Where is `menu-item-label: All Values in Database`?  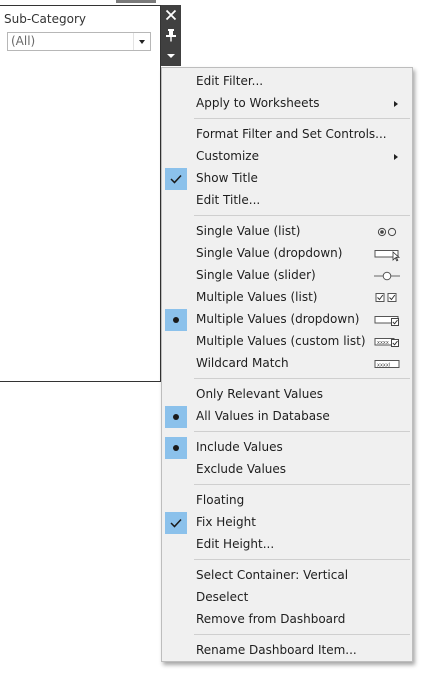
menu-item-label: All Values in Database is located at coordinates (263, 416).